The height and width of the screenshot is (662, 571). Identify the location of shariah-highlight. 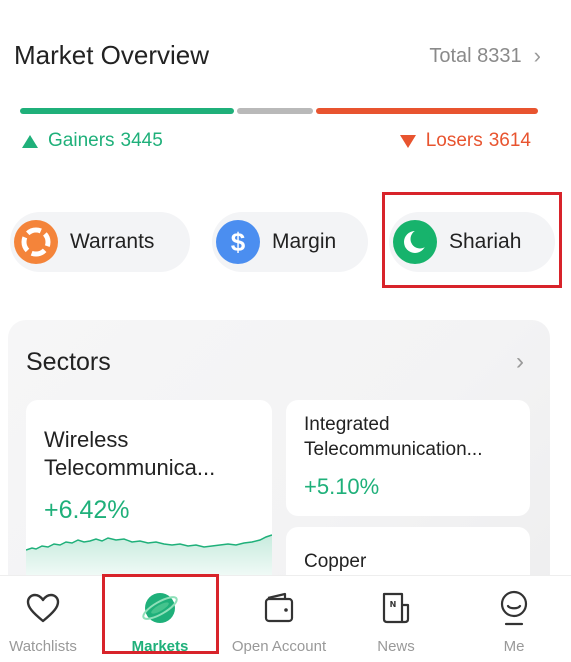
(472, 240).